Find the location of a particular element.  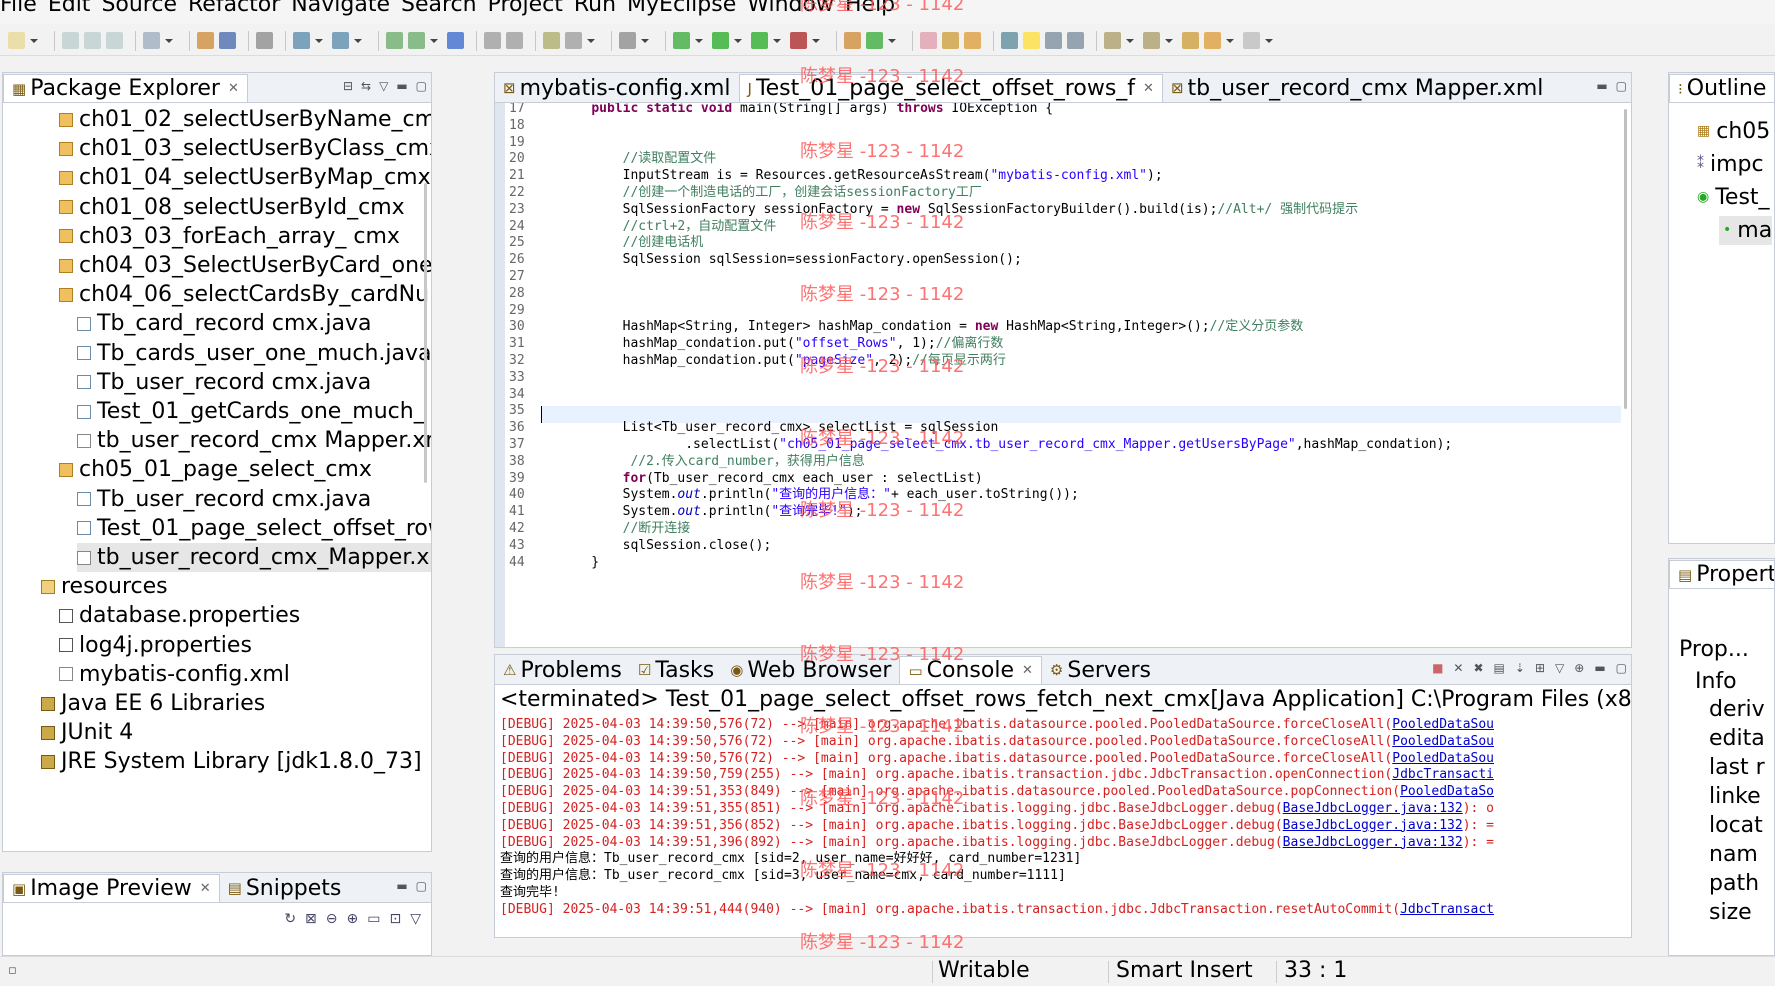

terminate-icon: ■ is located at coordinates (1437, 668).